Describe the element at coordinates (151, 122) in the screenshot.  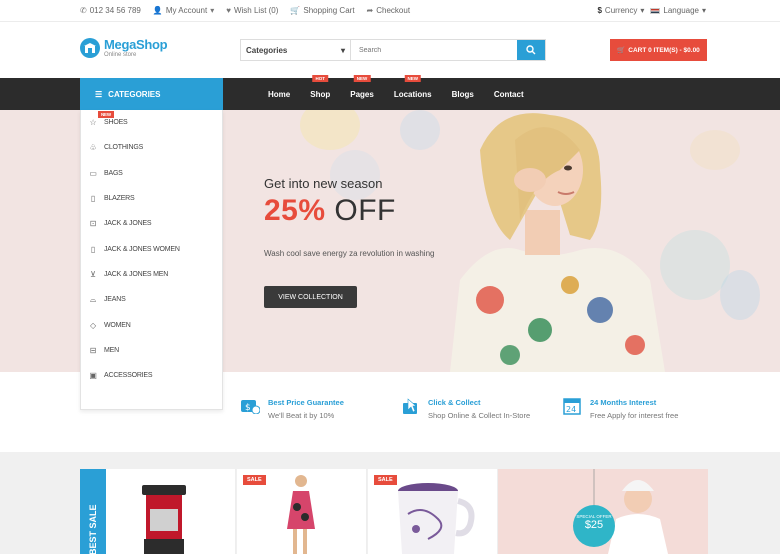
I see `category-shoes: NEW ☆ SHOES` at that location.